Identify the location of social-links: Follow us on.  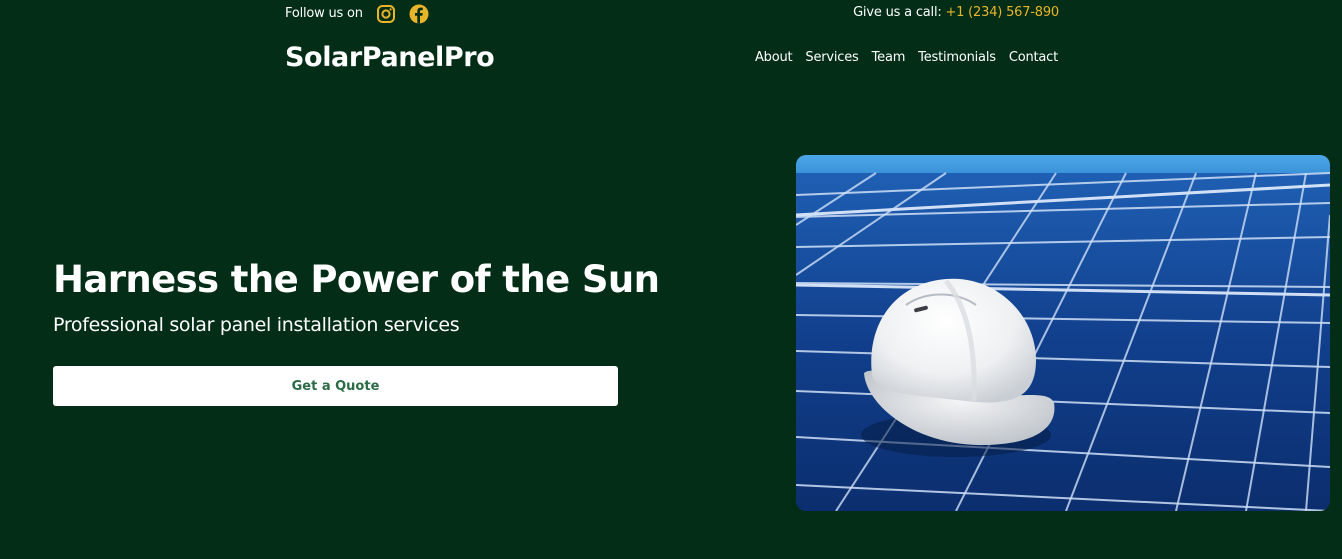
(357, 14).